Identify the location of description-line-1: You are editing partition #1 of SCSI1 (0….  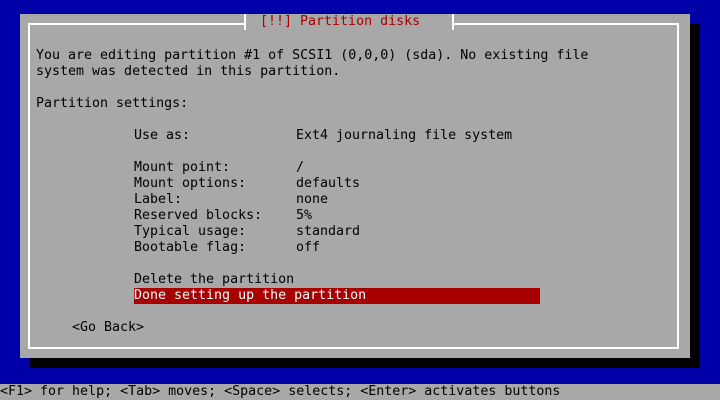
(312, 55).